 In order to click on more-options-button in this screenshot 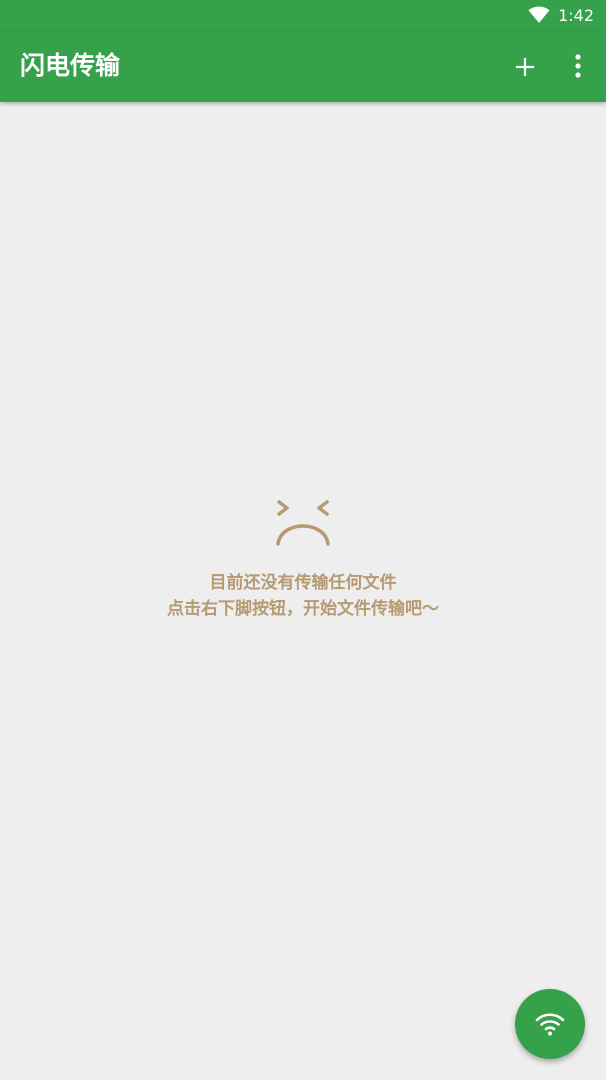, I will do `click(578, 67)`.